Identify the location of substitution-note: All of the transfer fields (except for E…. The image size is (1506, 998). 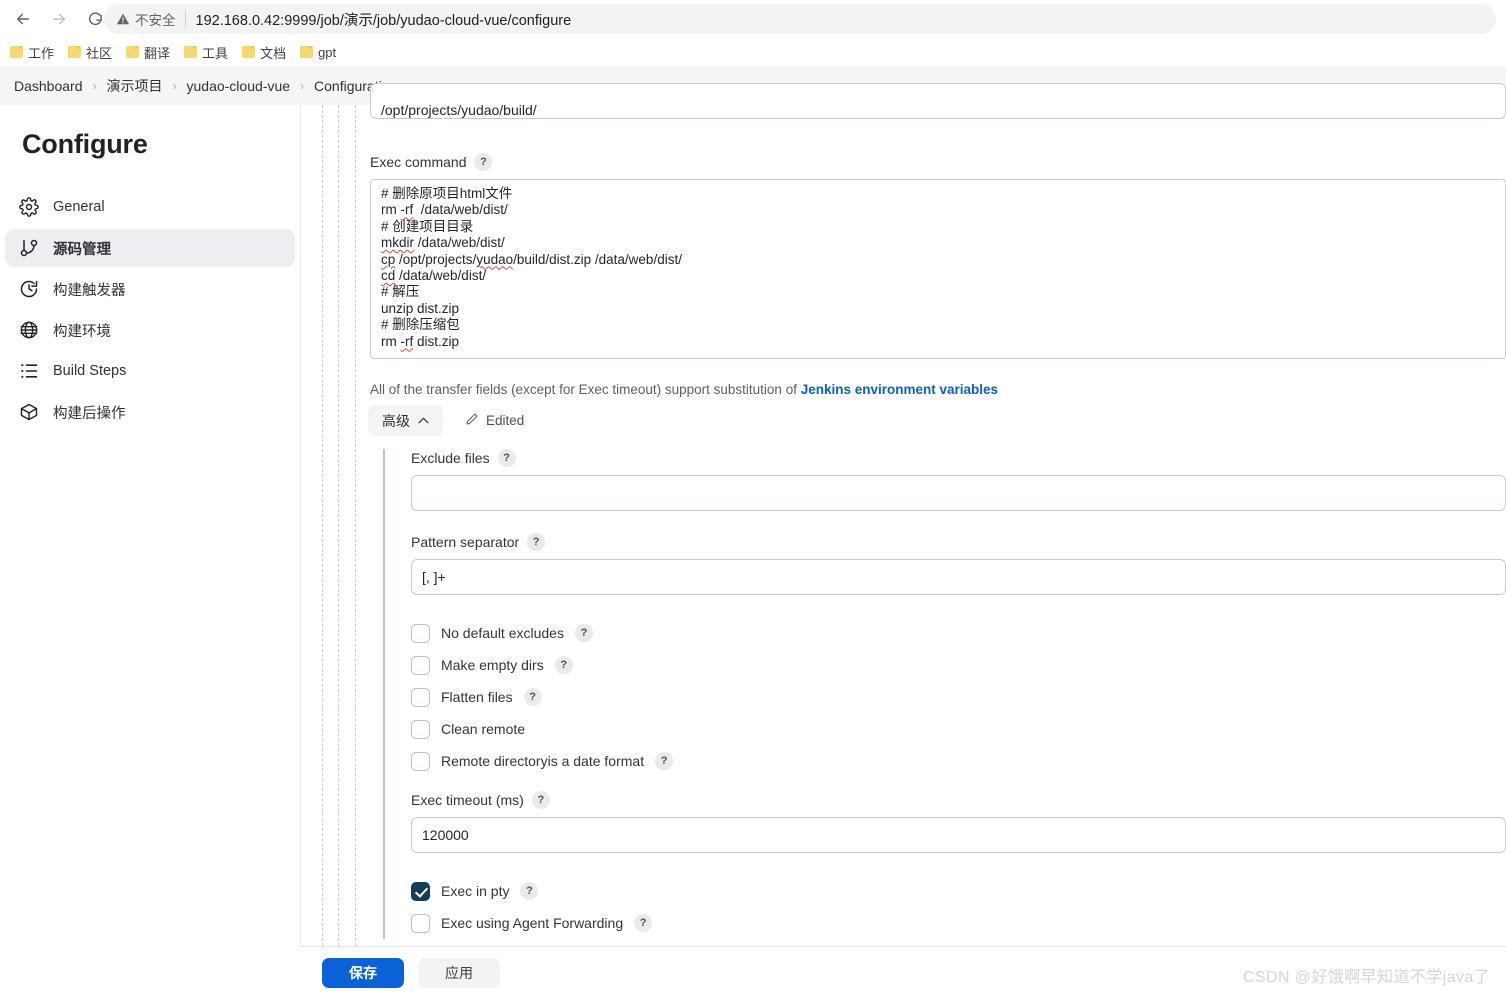
(684, 389).